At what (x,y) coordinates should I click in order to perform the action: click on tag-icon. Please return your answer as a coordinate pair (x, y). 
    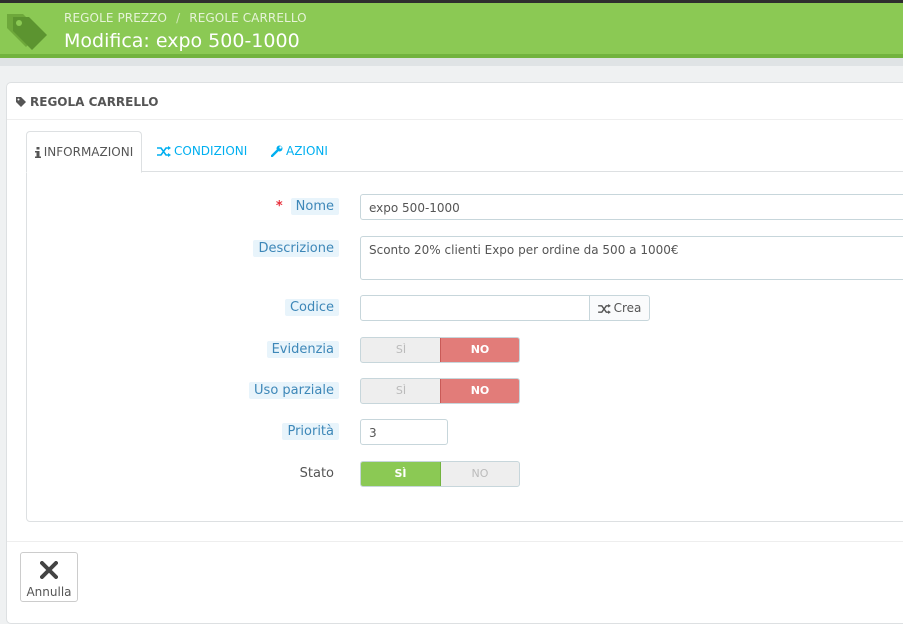
    Looking at the image, I should click on (21, 102).